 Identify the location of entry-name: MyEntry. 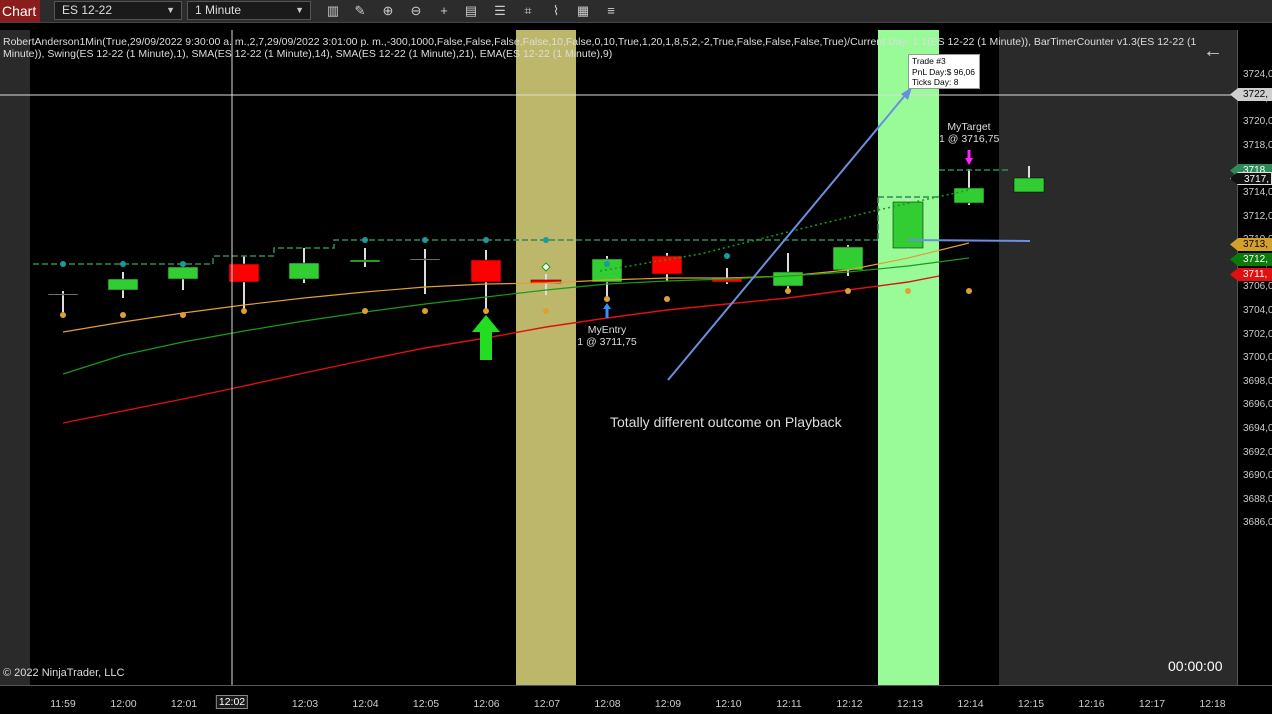
(607, 330).